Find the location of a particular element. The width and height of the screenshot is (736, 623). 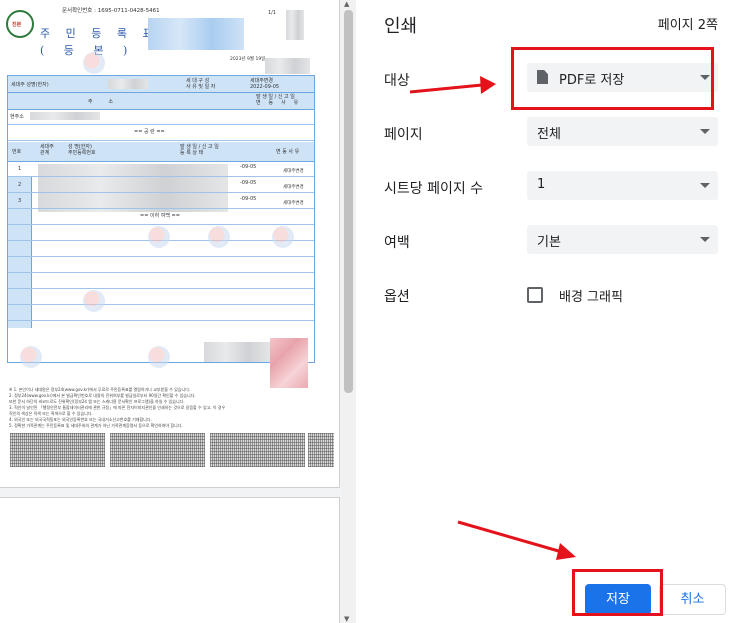

official-seal is located at coordinates (289, 363).